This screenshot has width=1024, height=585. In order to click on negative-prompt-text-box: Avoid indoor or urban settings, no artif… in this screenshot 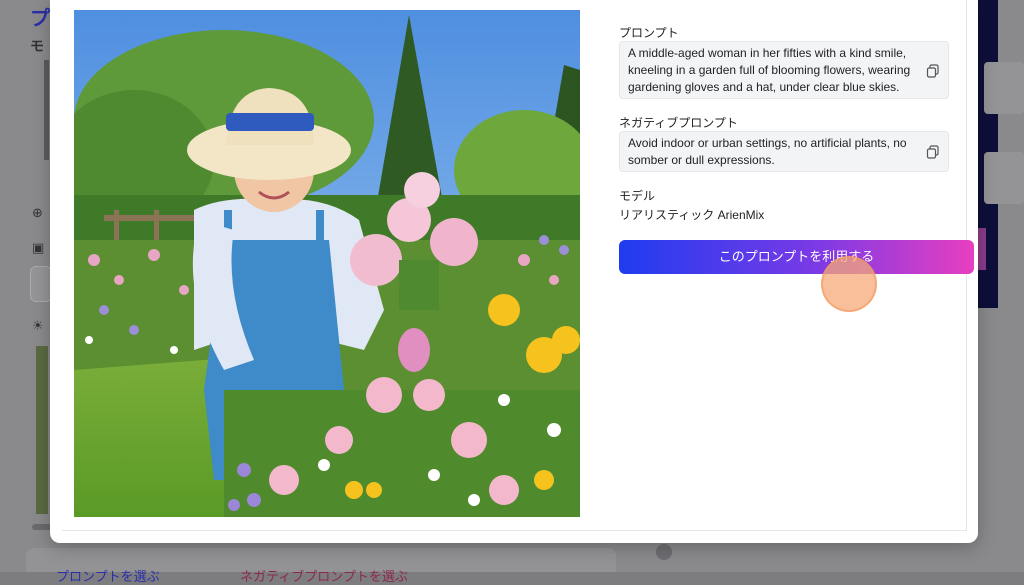, I will do `click(784, 151)`.